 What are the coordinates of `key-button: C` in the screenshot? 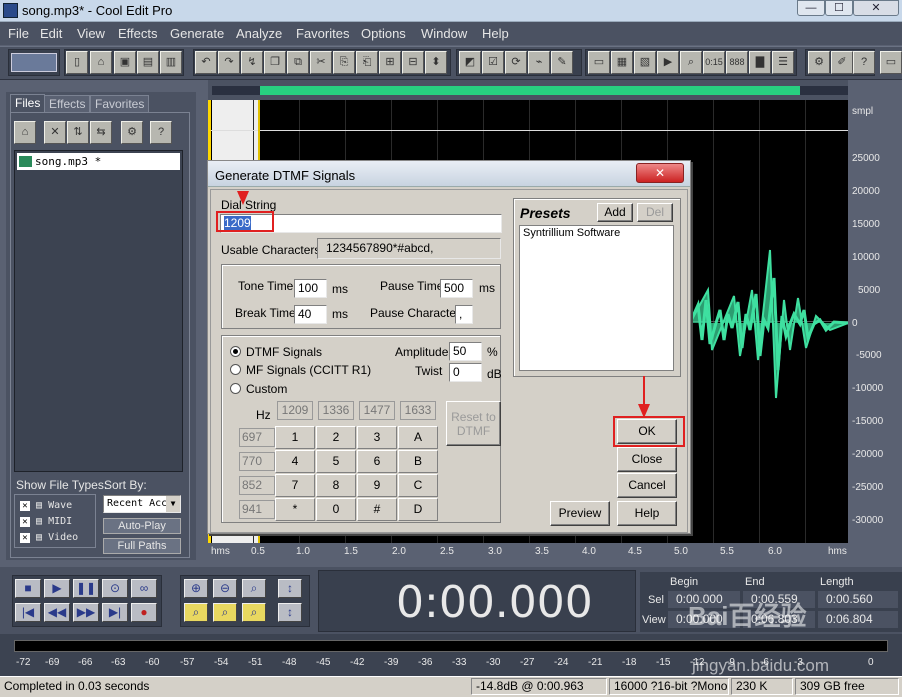 It's located at (418, 485).